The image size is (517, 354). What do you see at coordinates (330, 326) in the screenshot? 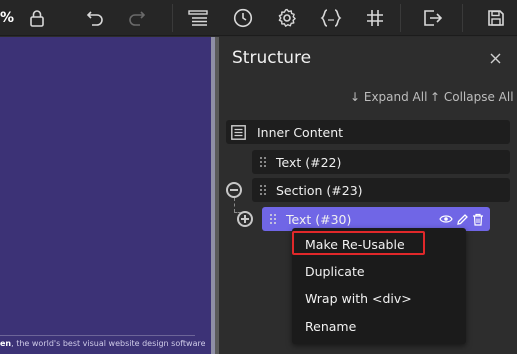
I see `menu-item-rename: Rename` at bounding box center [330, 326].